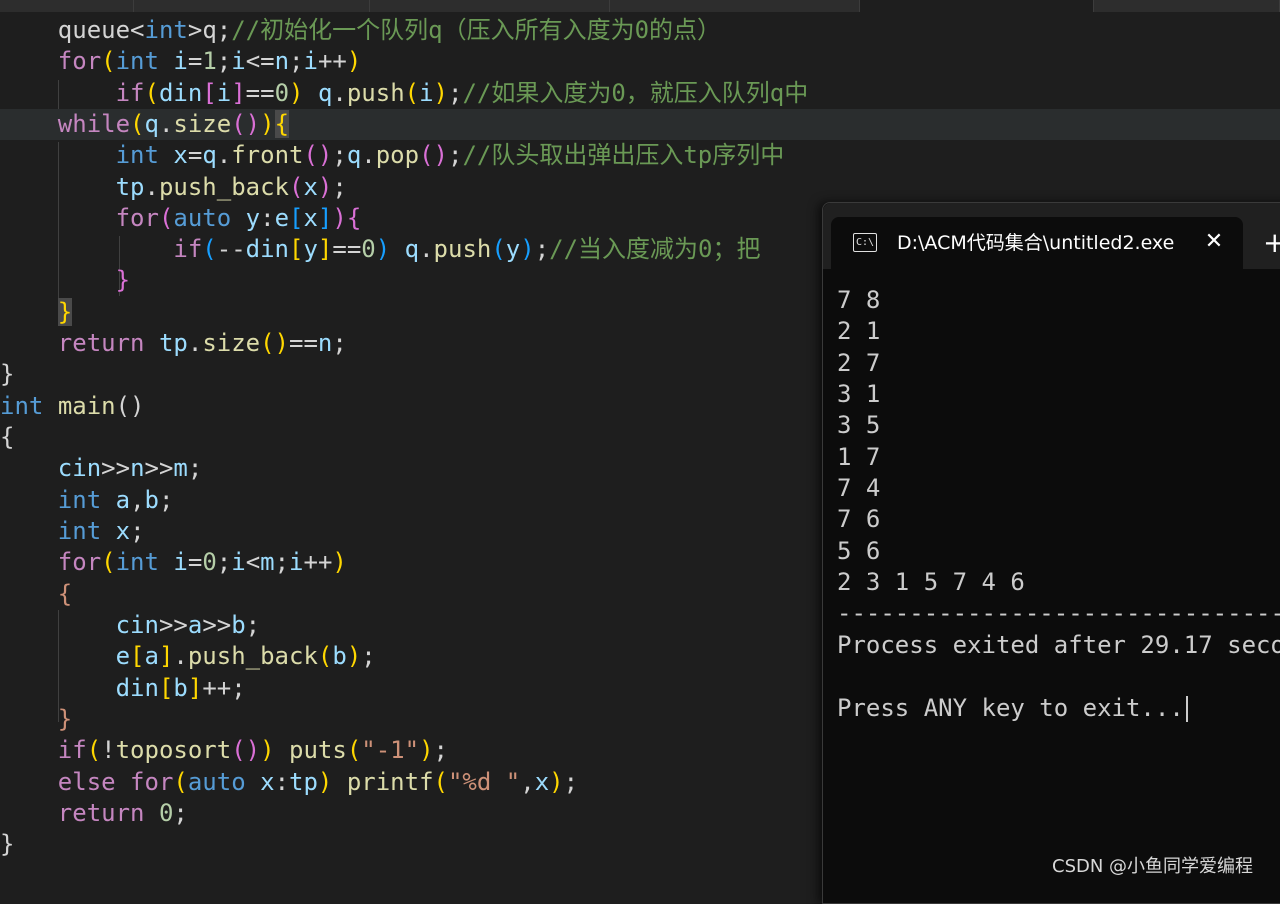  What do you see at coordinates (231, 187) in the screenshot?
I see `code-line: tp.push_back(x);` at bounding box center [231, 187].